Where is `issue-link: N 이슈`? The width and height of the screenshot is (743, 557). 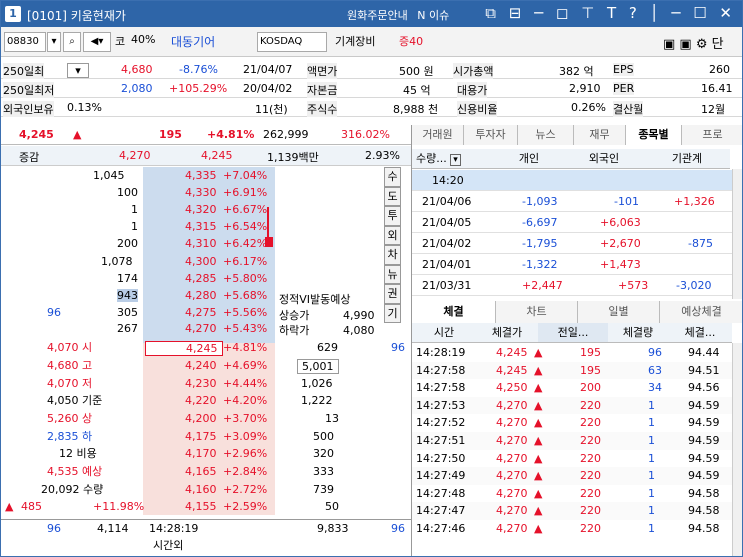 issue-link: N 이슈 is located at coordinates (433, 15).